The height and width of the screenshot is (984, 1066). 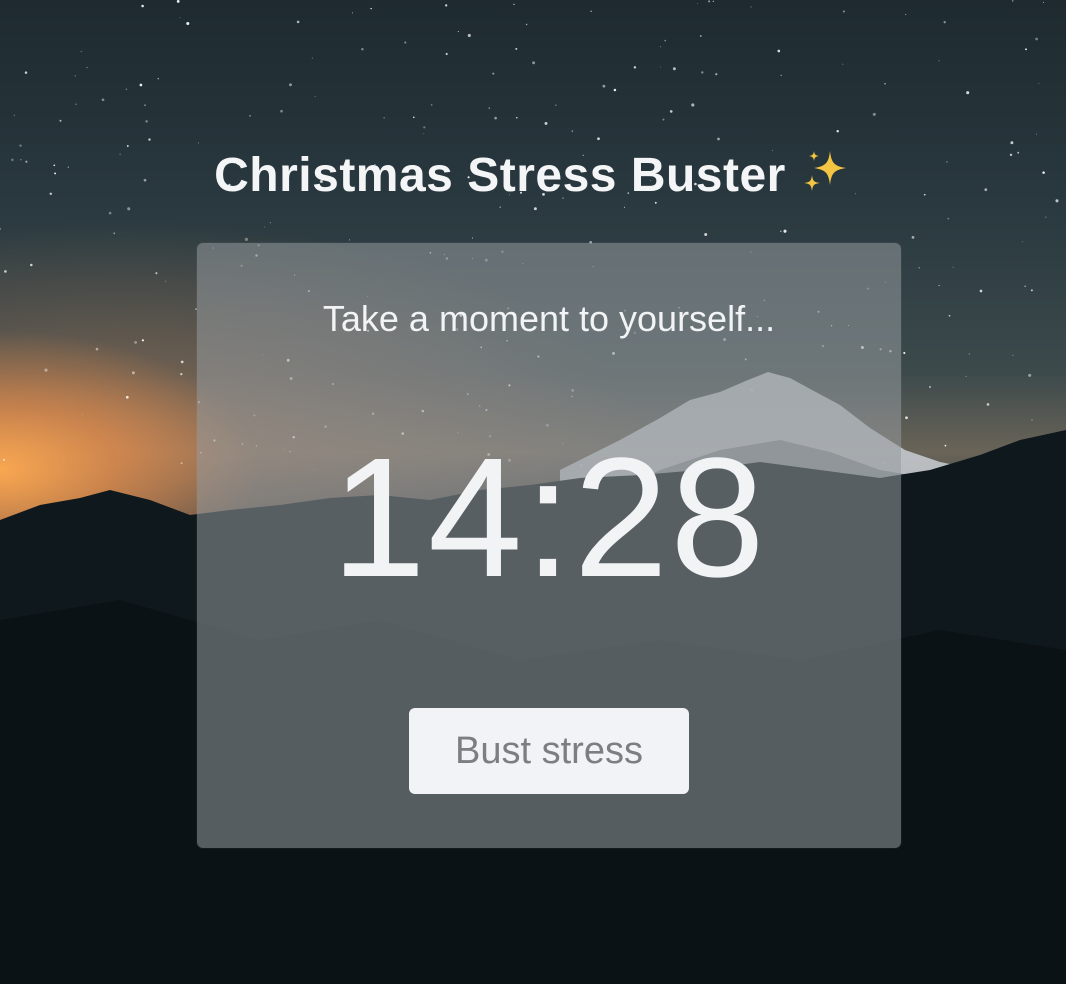 I want to click on sparkles-icon, so click(x=826, y=173).